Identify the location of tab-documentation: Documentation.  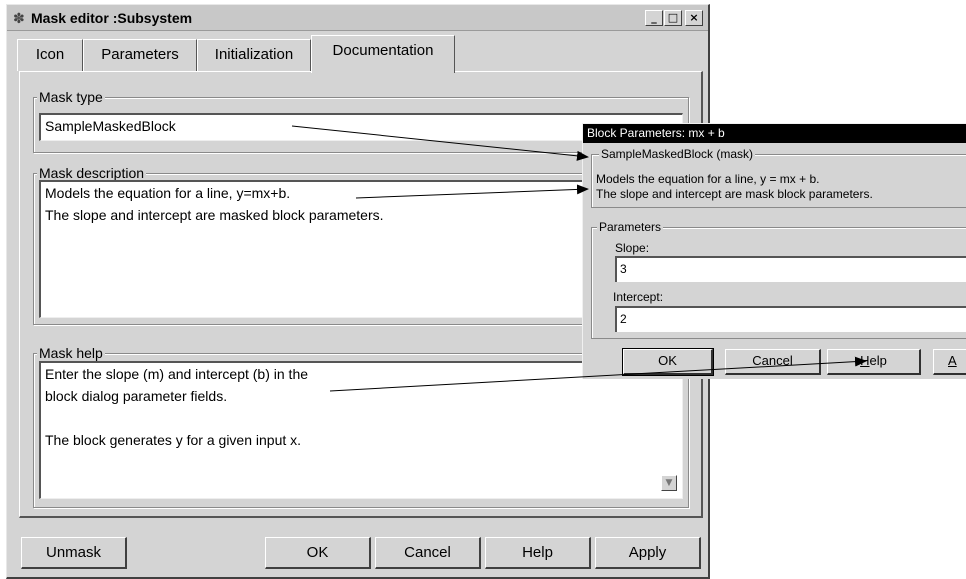
(383, 54).